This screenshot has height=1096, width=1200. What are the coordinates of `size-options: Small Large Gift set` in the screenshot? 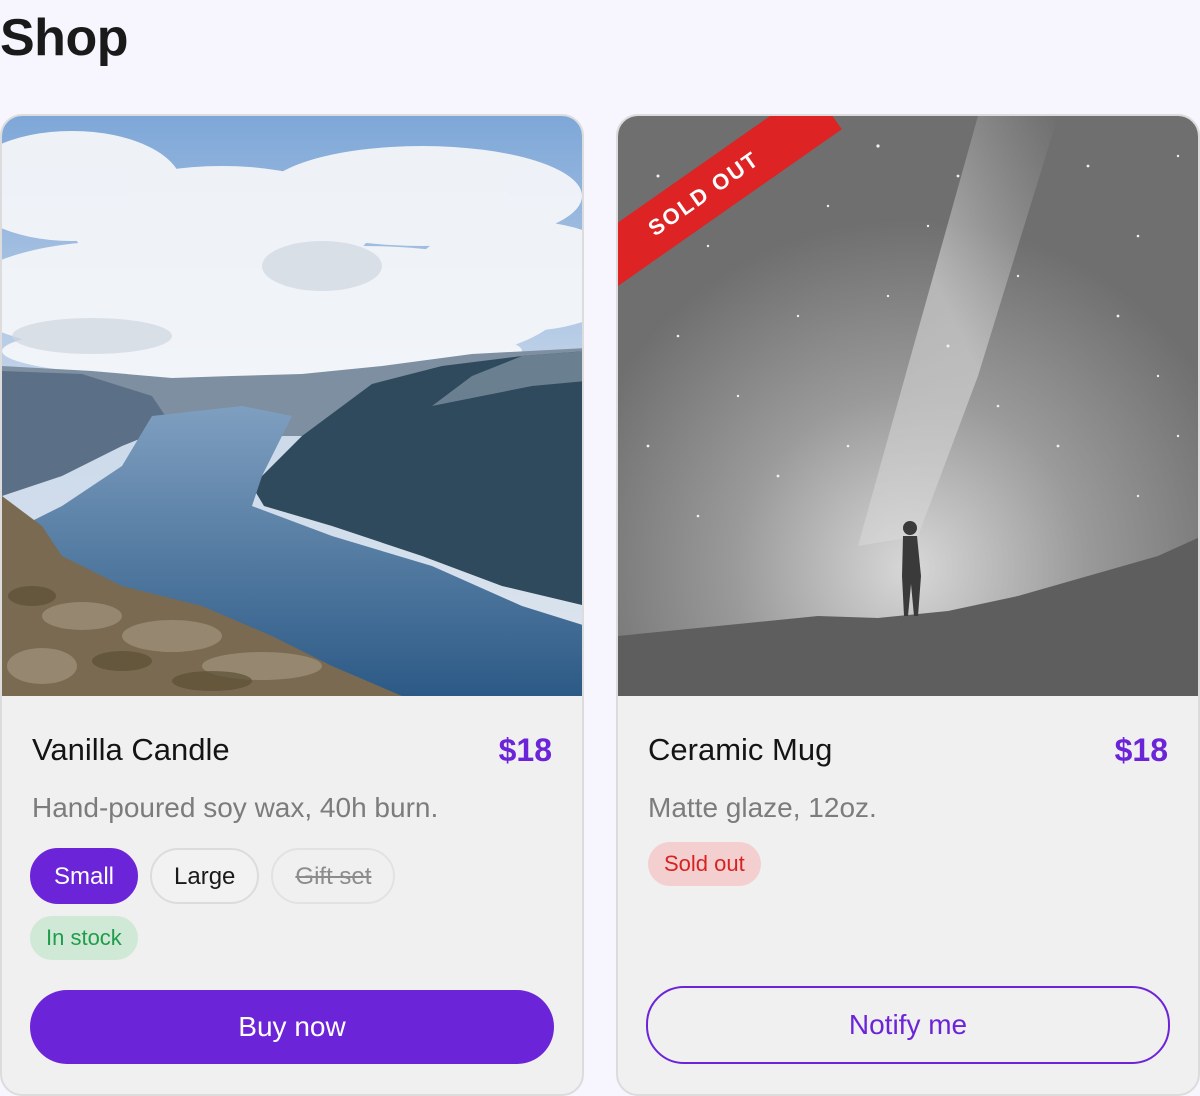 It's located at (213, 876).